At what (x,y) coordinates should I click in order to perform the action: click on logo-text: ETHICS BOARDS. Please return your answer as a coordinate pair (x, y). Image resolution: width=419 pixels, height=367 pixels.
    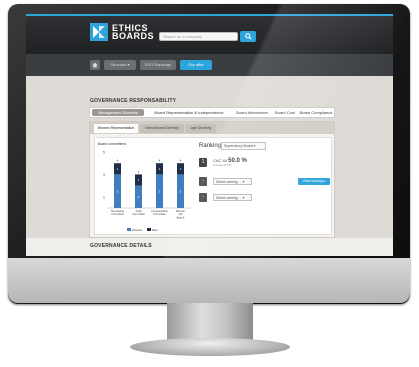
    Looking at the image, I should click on (133, 32).